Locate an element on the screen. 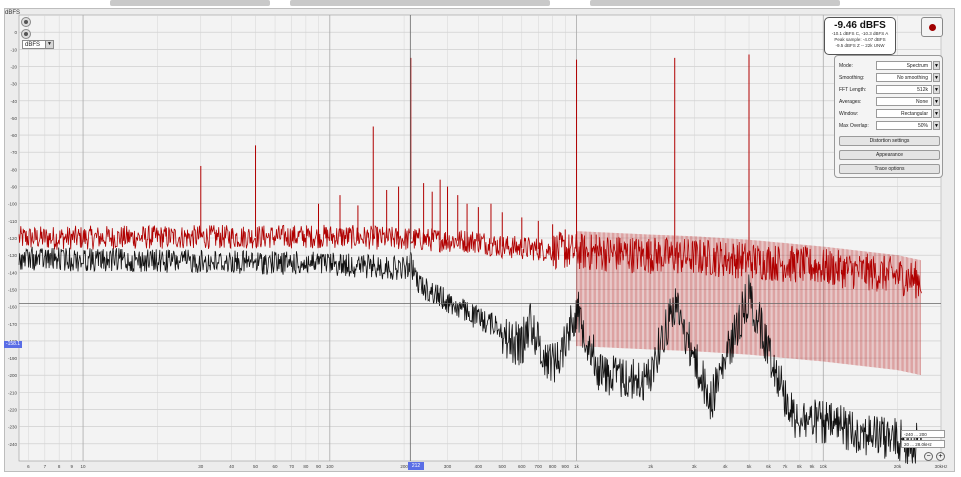 The width and height of the screenshot is (961, 477). record-icon is located at coordinates (932, 27).